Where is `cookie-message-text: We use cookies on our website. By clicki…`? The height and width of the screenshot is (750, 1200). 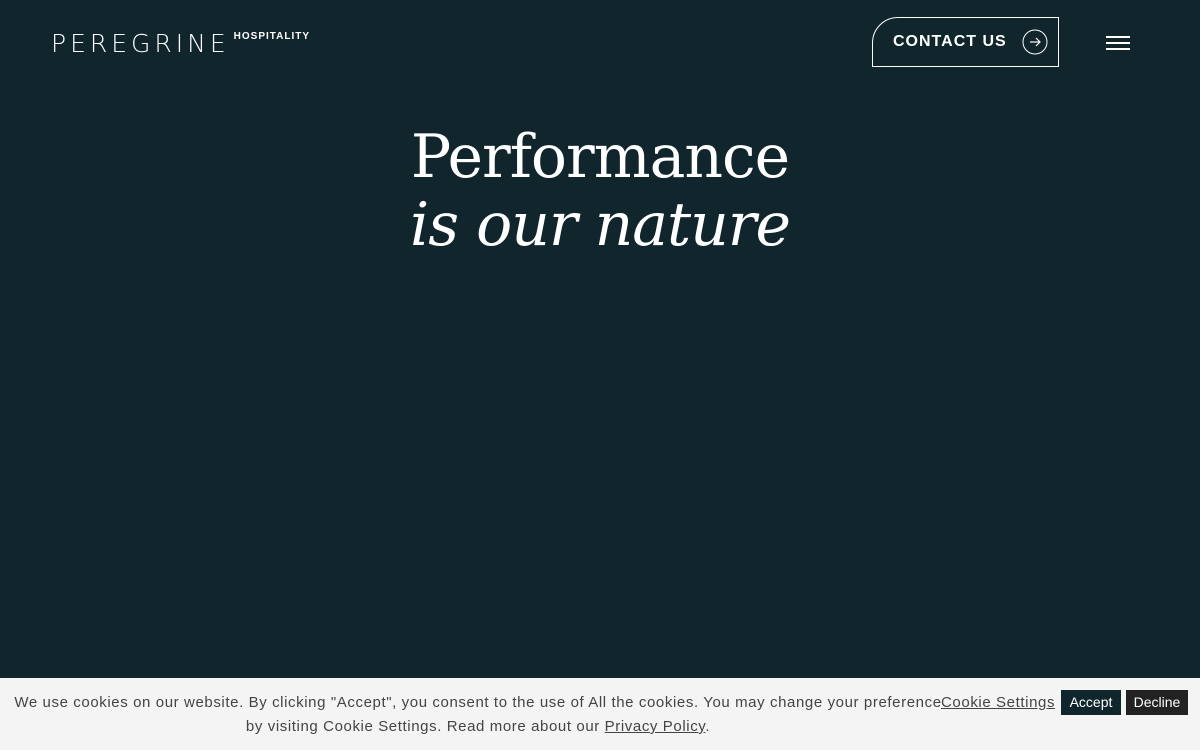 cookie-message-text: We use cookies on our website. By clicki… is located at coordinates (478, 714).